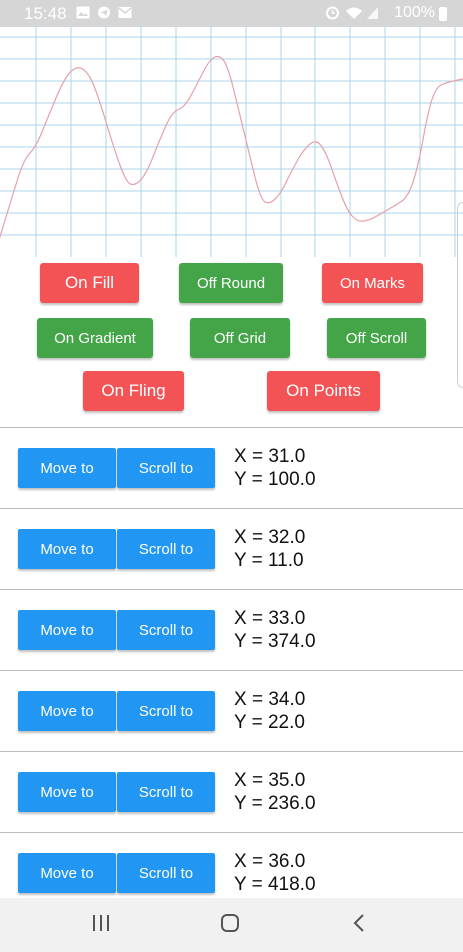 Image resolution: width=463 pixels, height=952 pixels. What do you see at coordinates (270, 618) in the screenshot?
I see `x-value: X = 33.0` at bounding box center [270, 618].